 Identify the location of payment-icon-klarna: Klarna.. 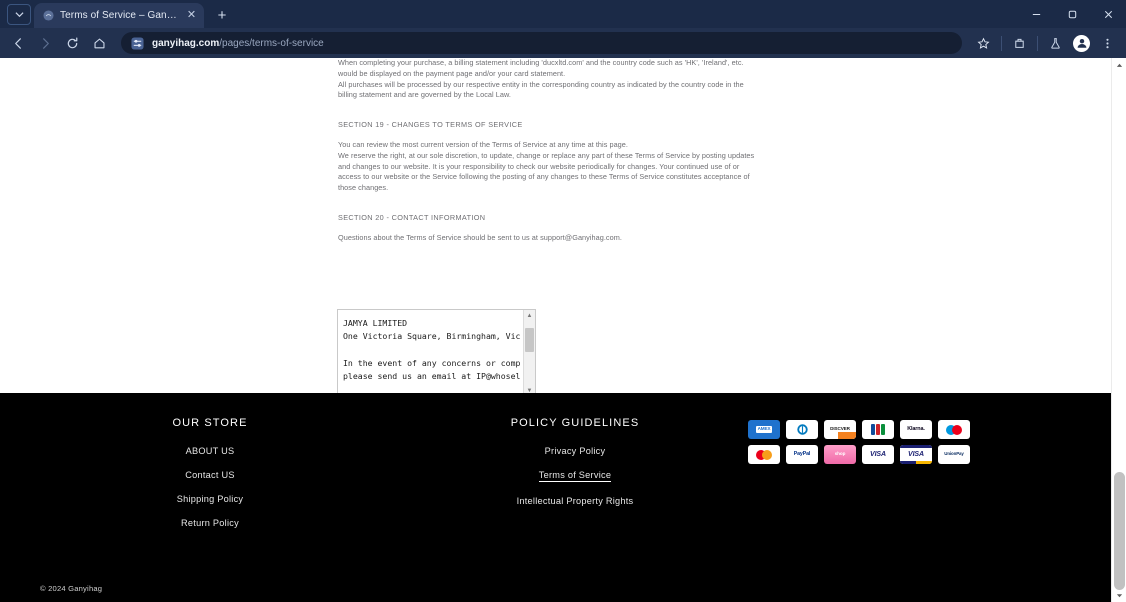
(916, 429).